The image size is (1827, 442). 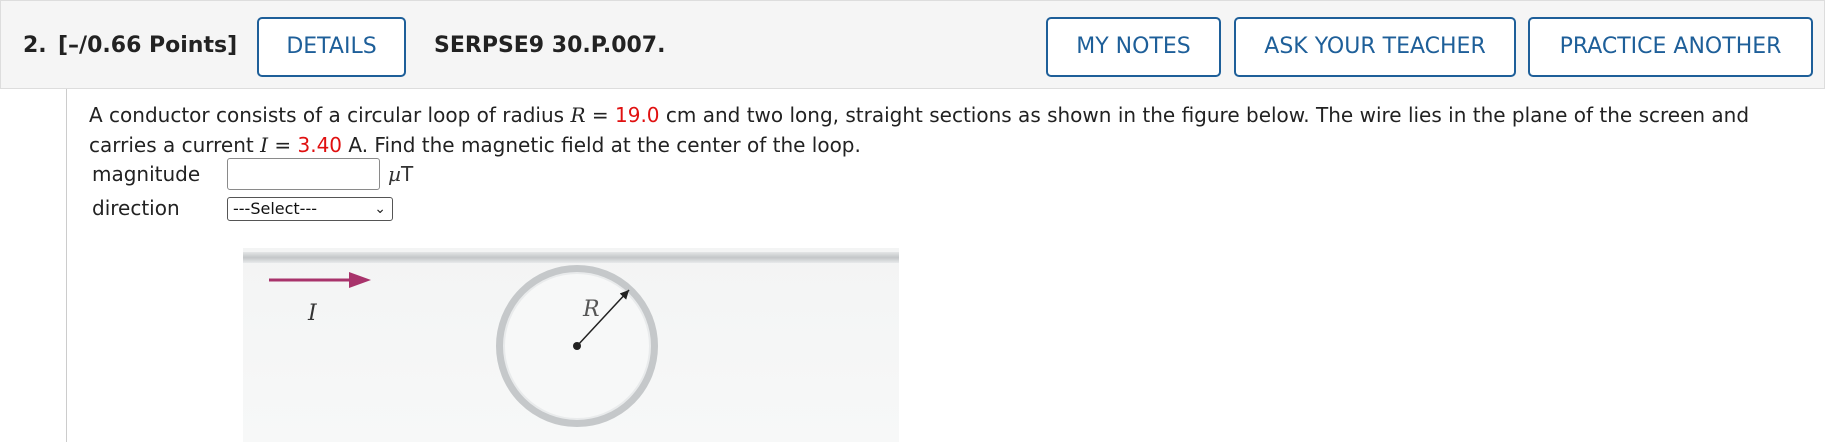 What do you see at coordinates (148, 45) in the screenshot?
I see `question-points: [–/0.66 Points]` at bounding box center [148, 45].